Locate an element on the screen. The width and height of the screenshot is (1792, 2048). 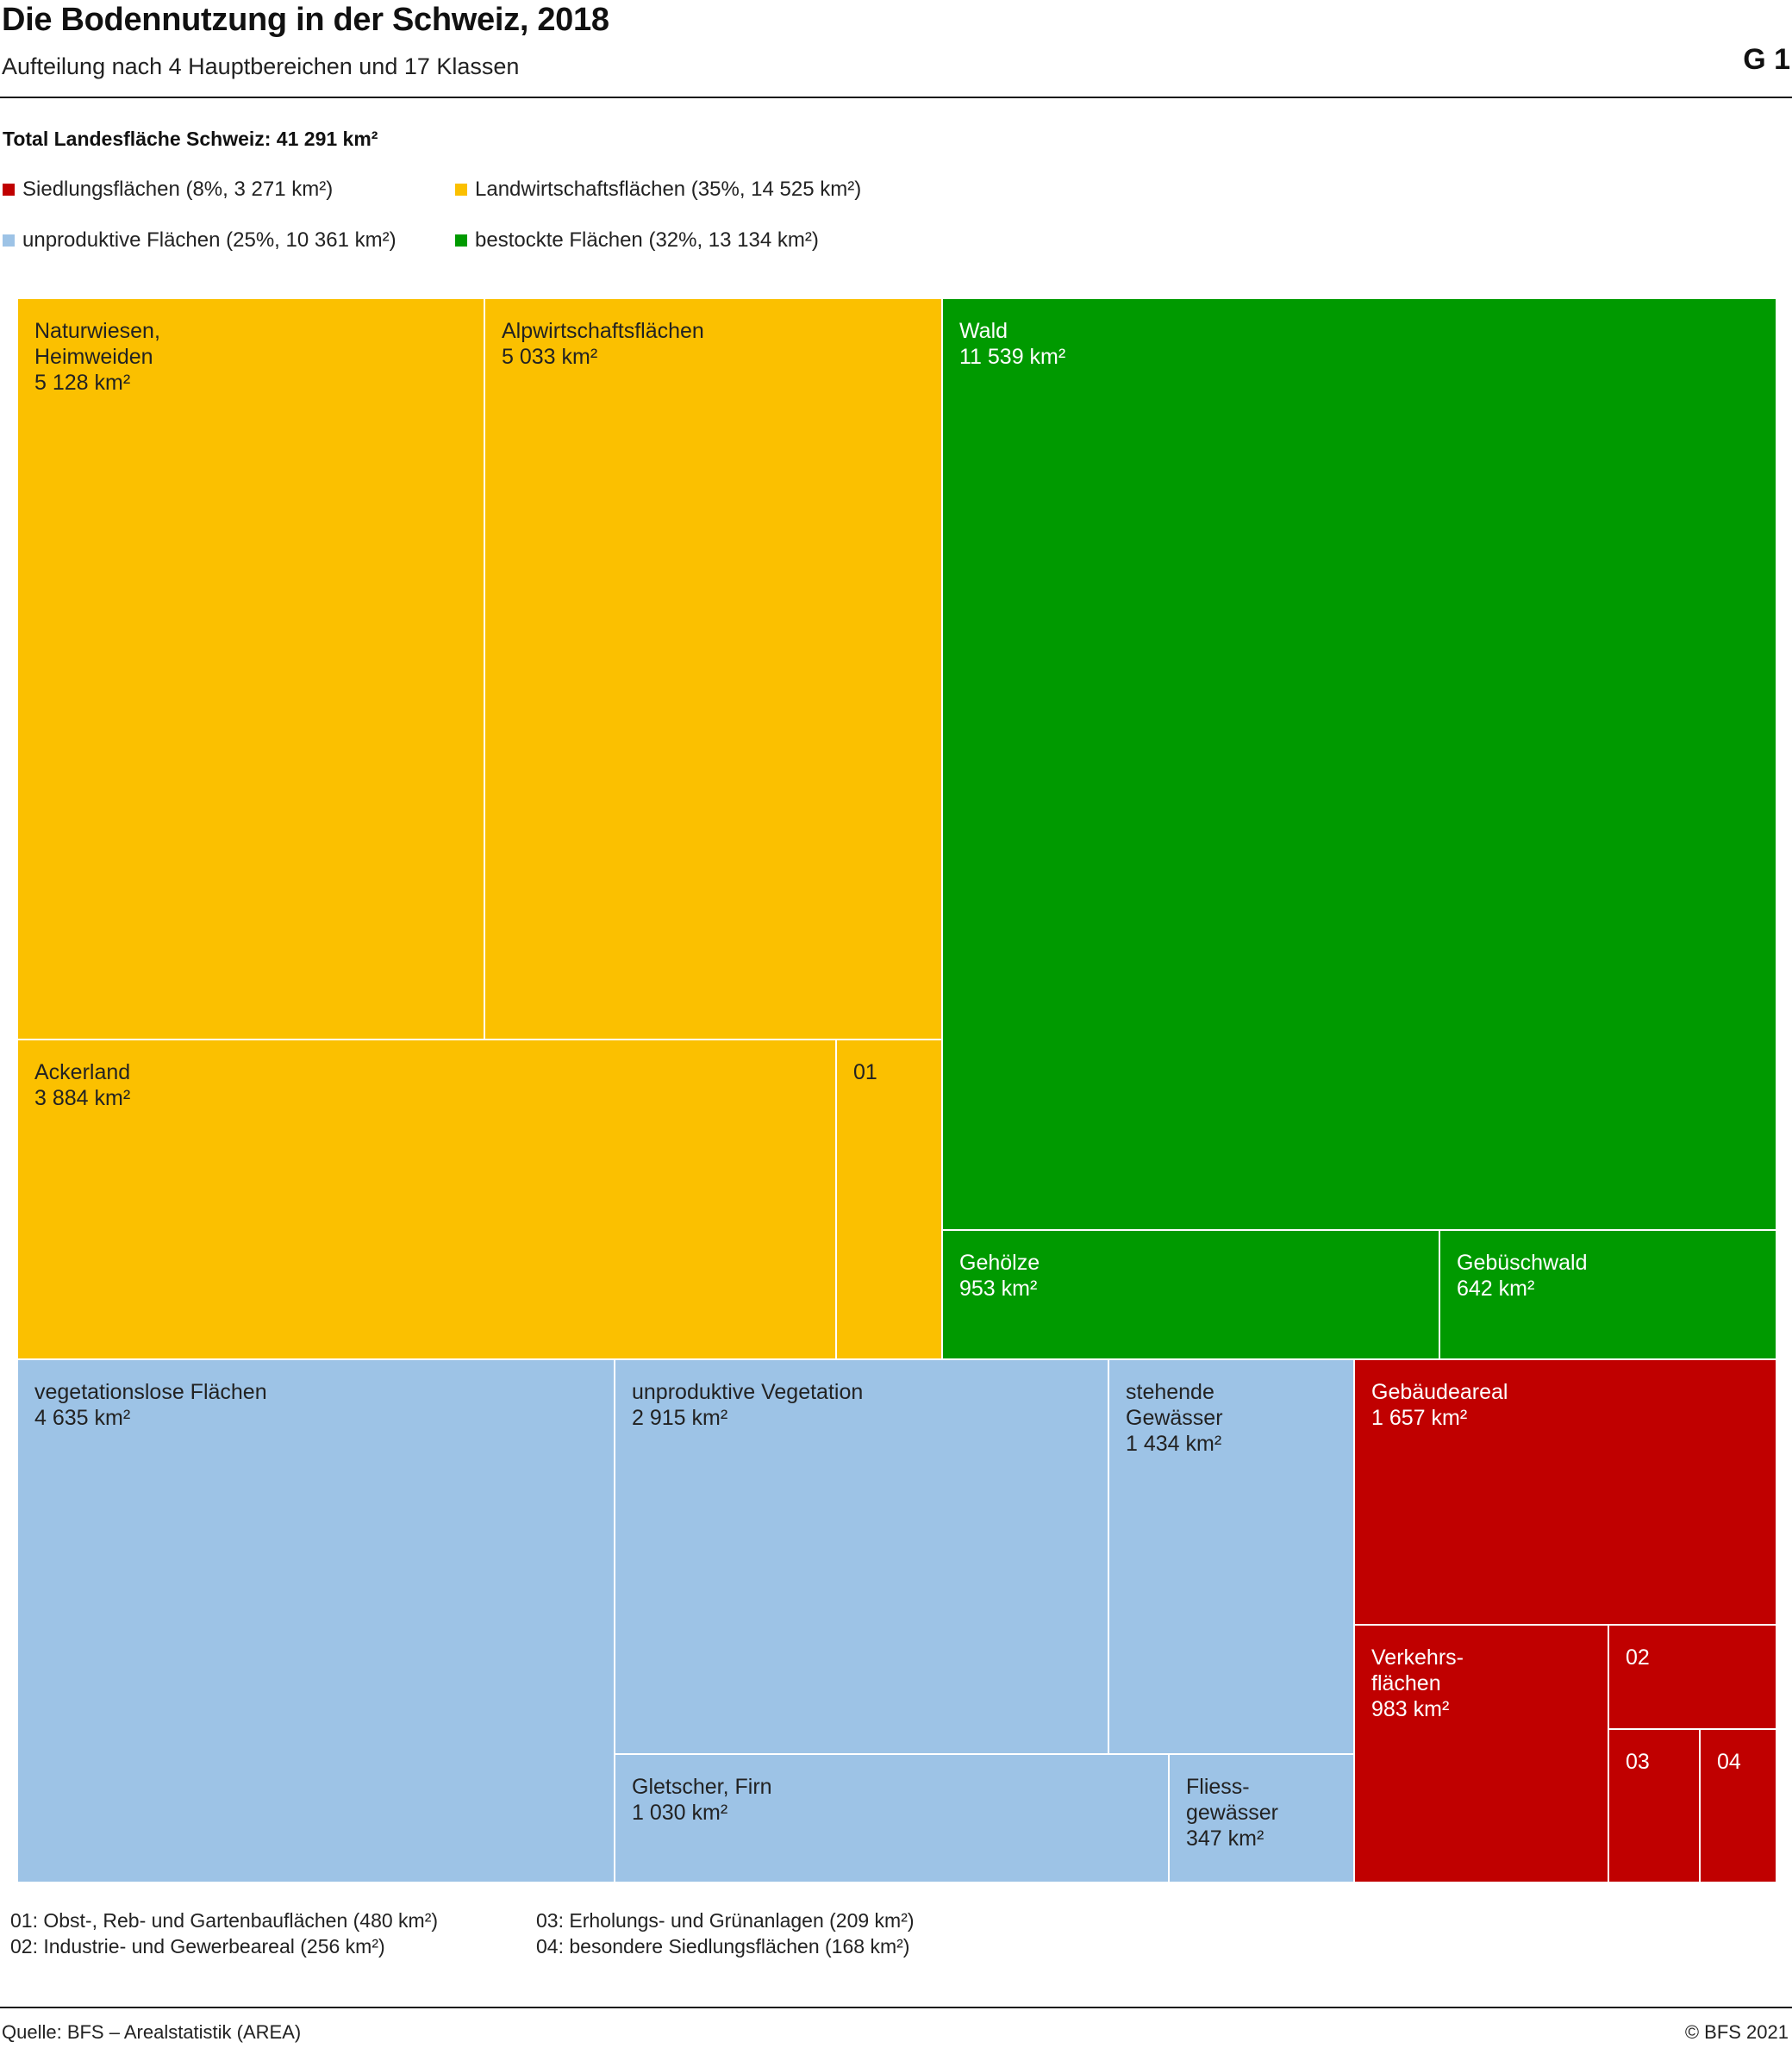
treemap-tile-label: 02 is located at coordinates (1638, 1657).